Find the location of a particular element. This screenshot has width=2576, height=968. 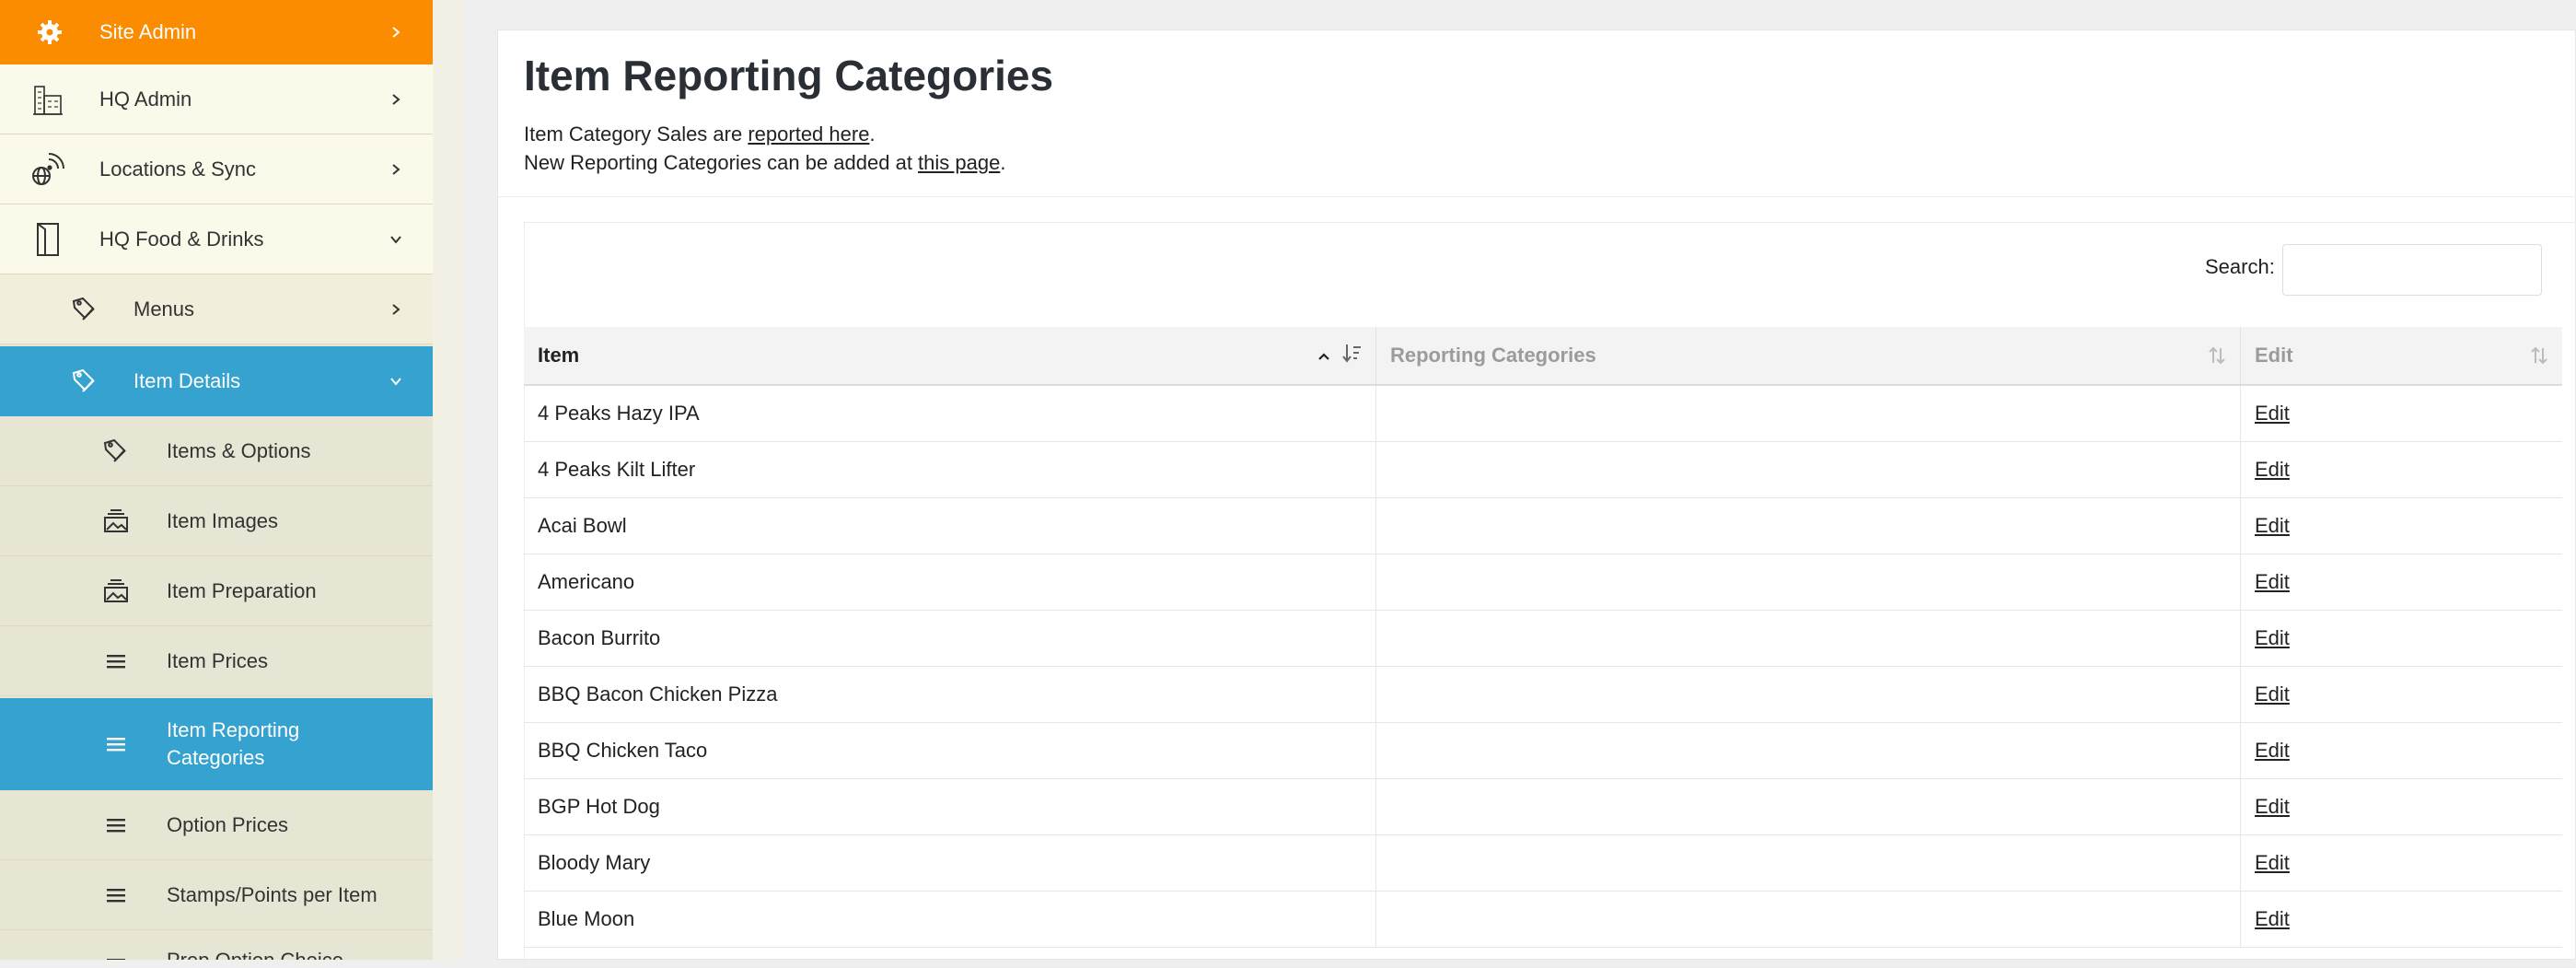

sidebar-item-hq-food-drinks: HQ Food & Drinks is located at coordinates (216, 239).